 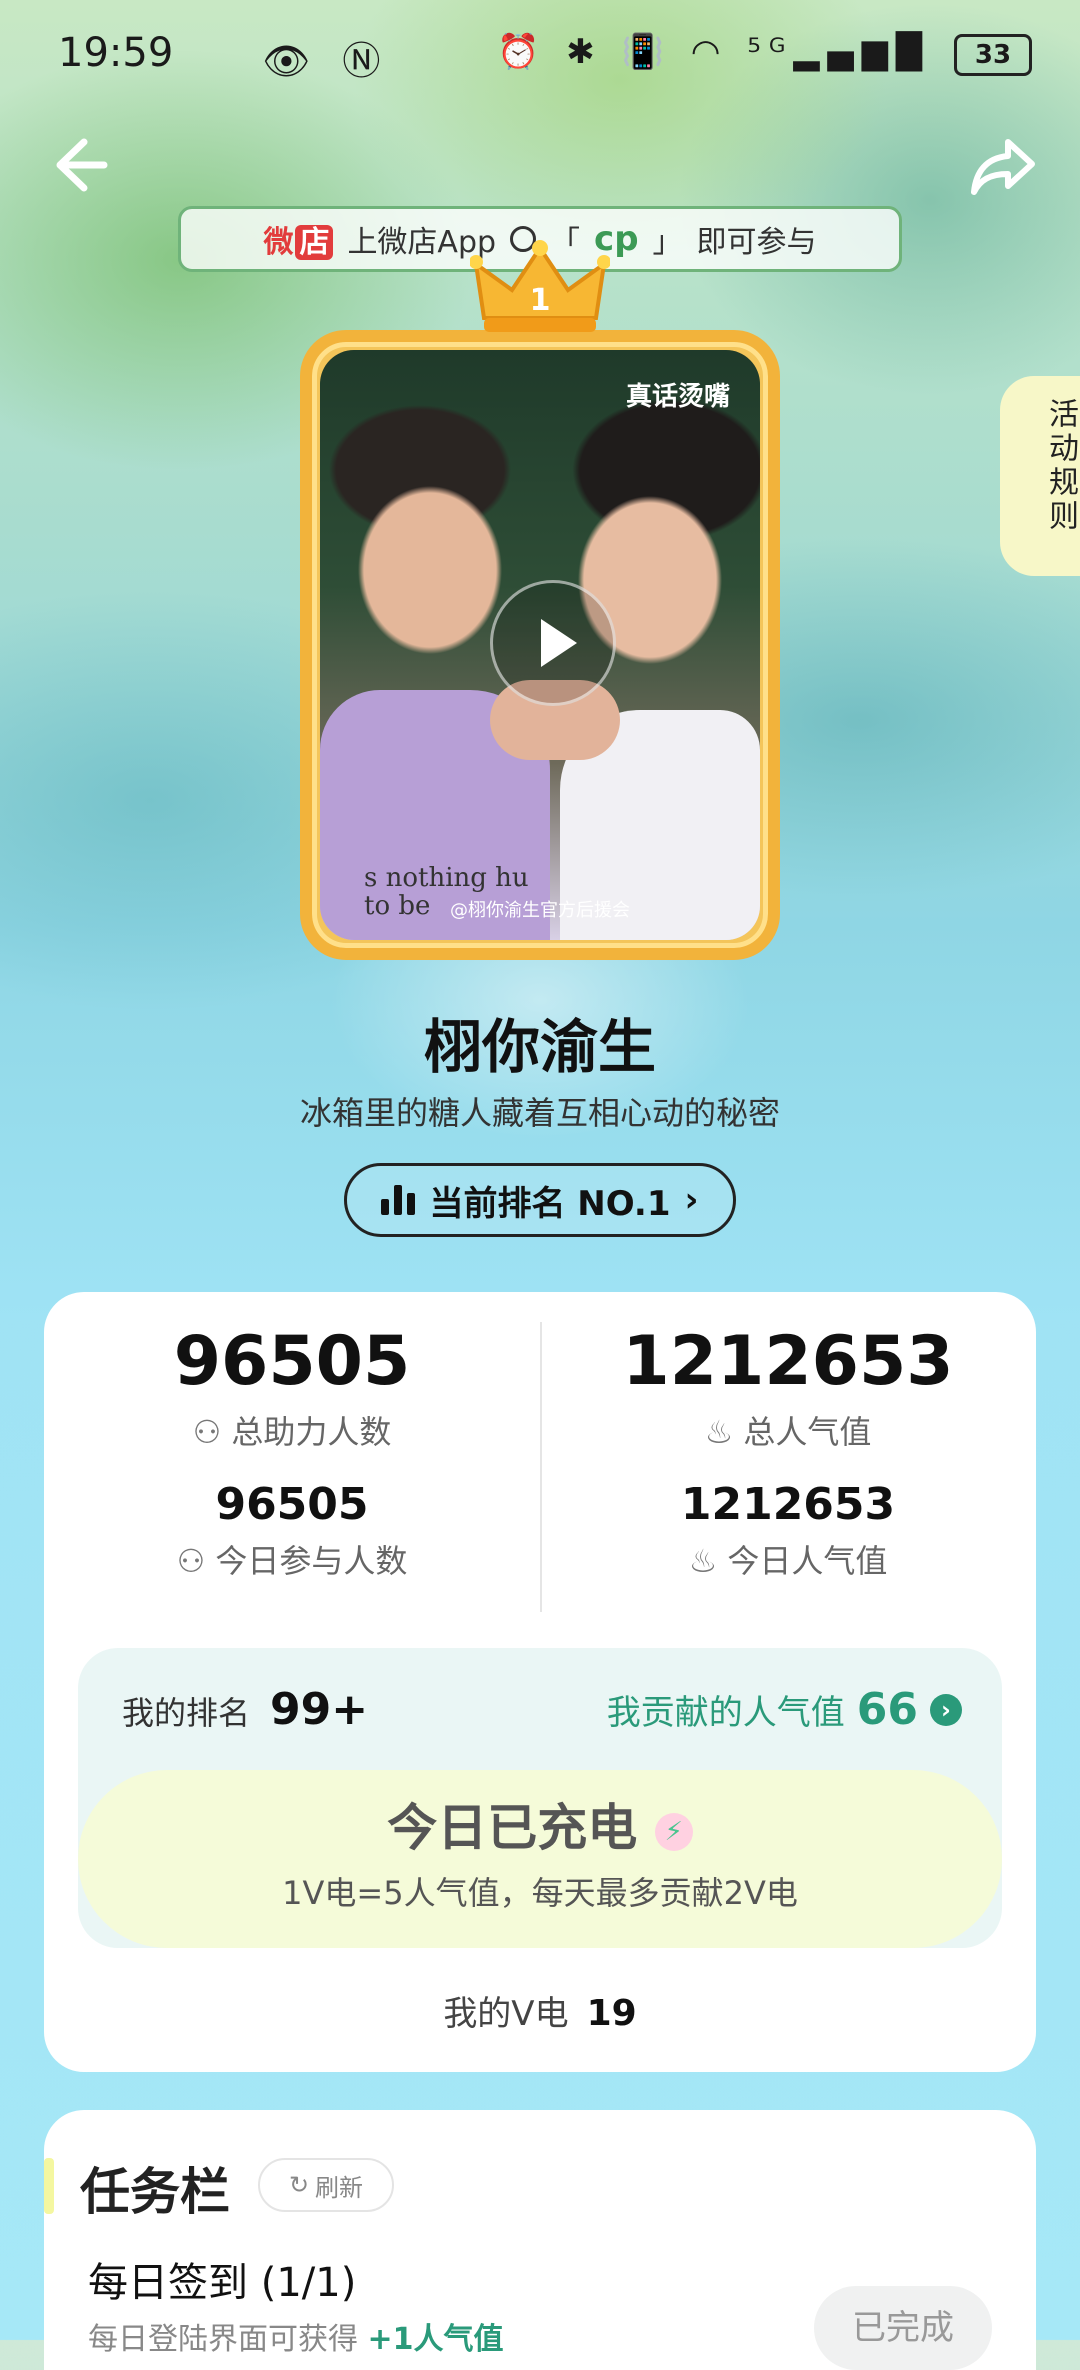 I want to click on refresh-button: ↻ 刷新, so click(x=326, y=2185).